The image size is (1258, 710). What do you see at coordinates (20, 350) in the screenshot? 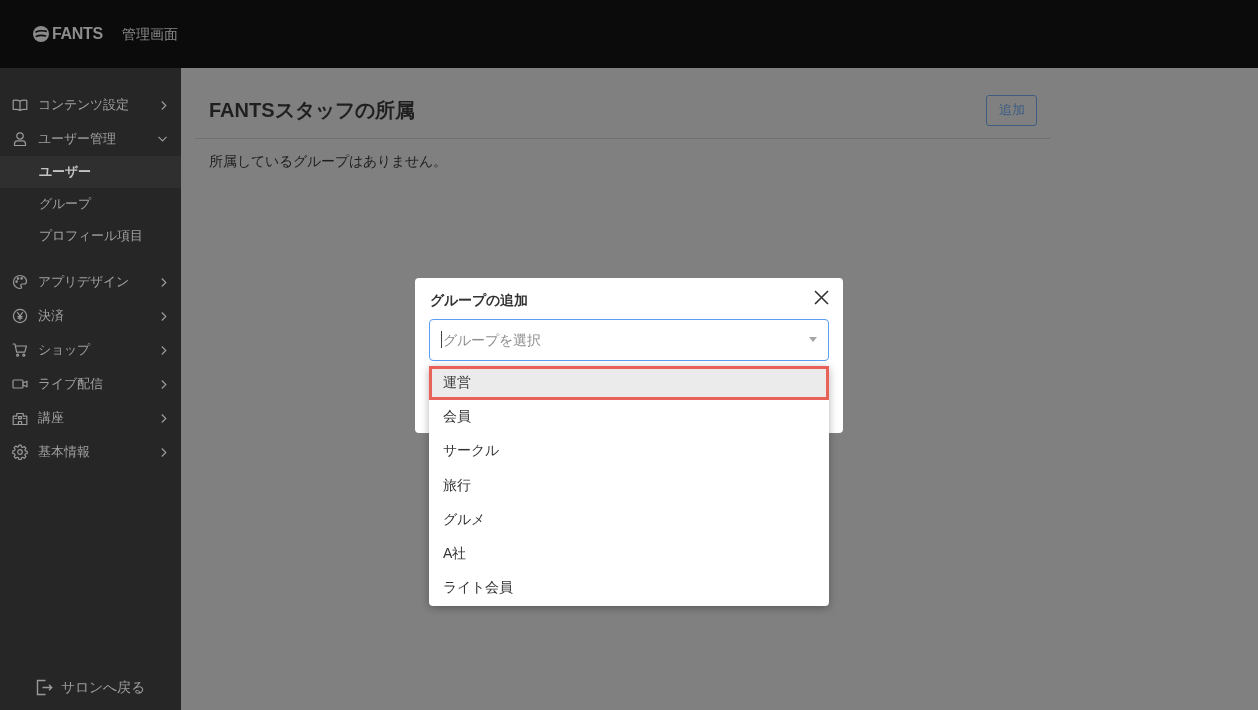
I see `cart-icon` at bounding box center [20, 350].